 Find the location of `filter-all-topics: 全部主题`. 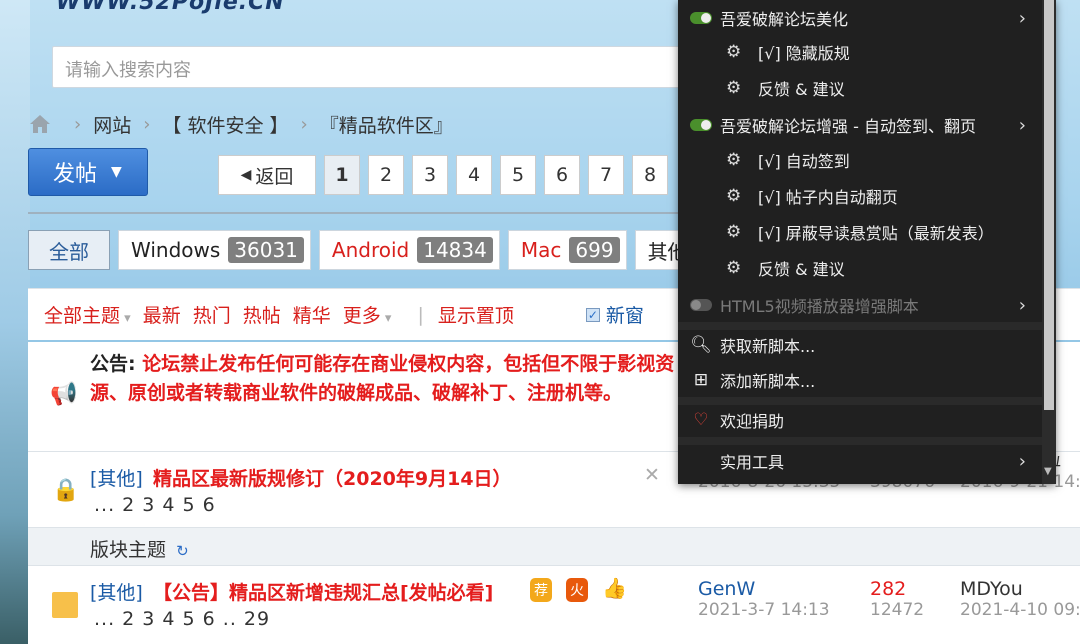

filter-all-topics: 全部主题 is located at coordinates (87, 314).